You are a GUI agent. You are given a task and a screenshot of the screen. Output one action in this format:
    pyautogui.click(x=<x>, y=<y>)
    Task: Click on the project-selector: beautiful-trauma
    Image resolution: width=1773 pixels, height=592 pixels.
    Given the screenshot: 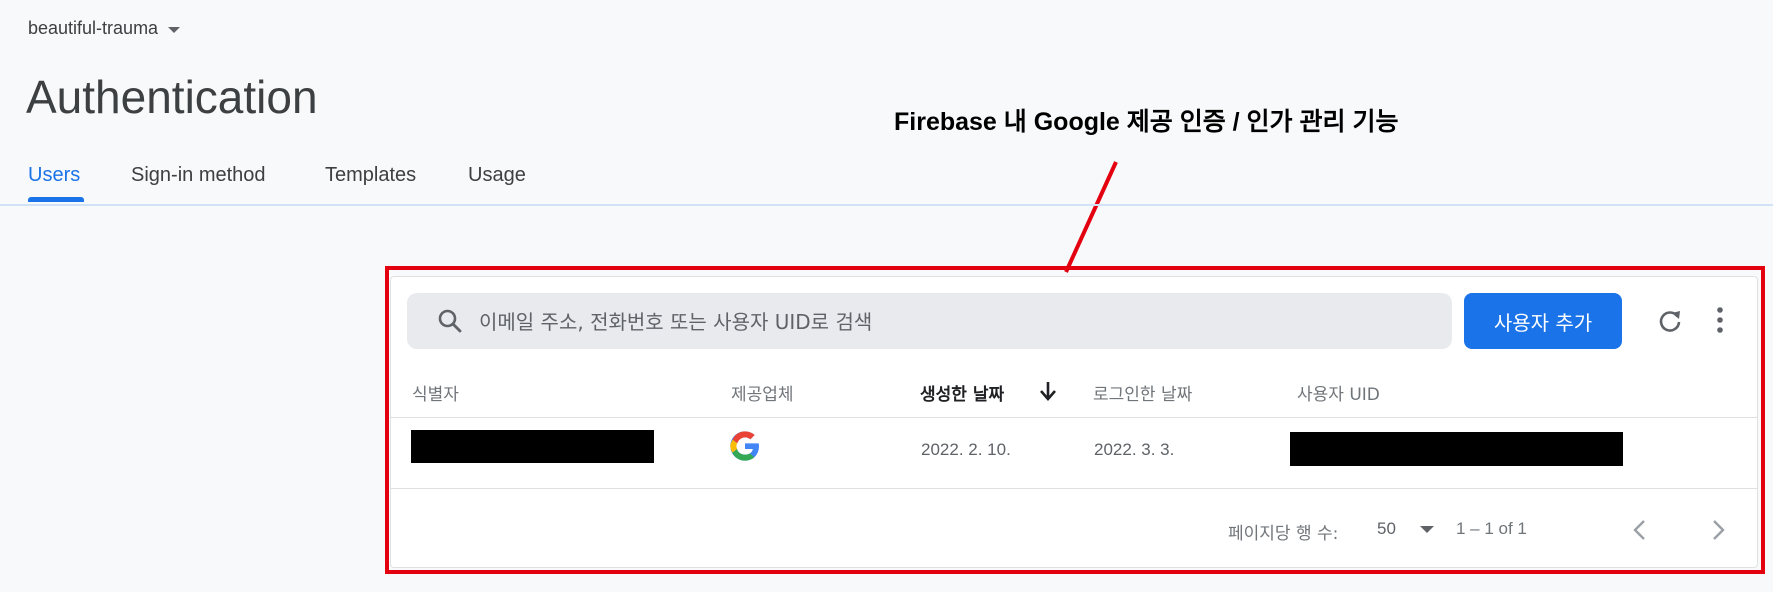 What is the action you would take?
    pyautogui.click(x=104, y=28)
    